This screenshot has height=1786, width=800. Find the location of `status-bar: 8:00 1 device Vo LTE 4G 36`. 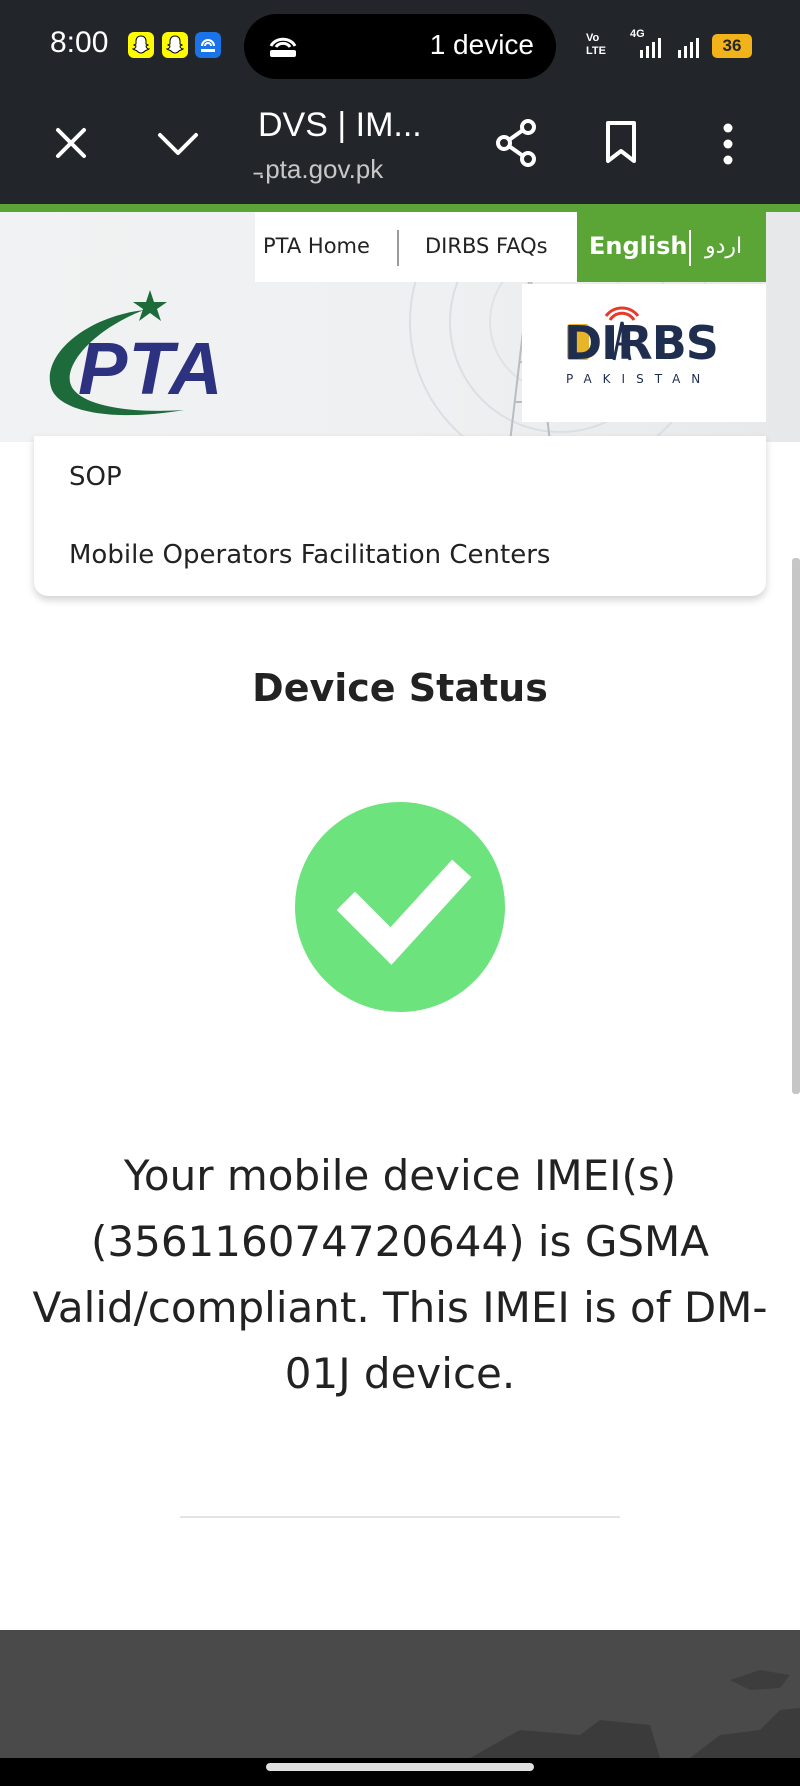

status-bar: 8:00 1 device Vo LTE 4G 36 is located at coordinates (400, 46).